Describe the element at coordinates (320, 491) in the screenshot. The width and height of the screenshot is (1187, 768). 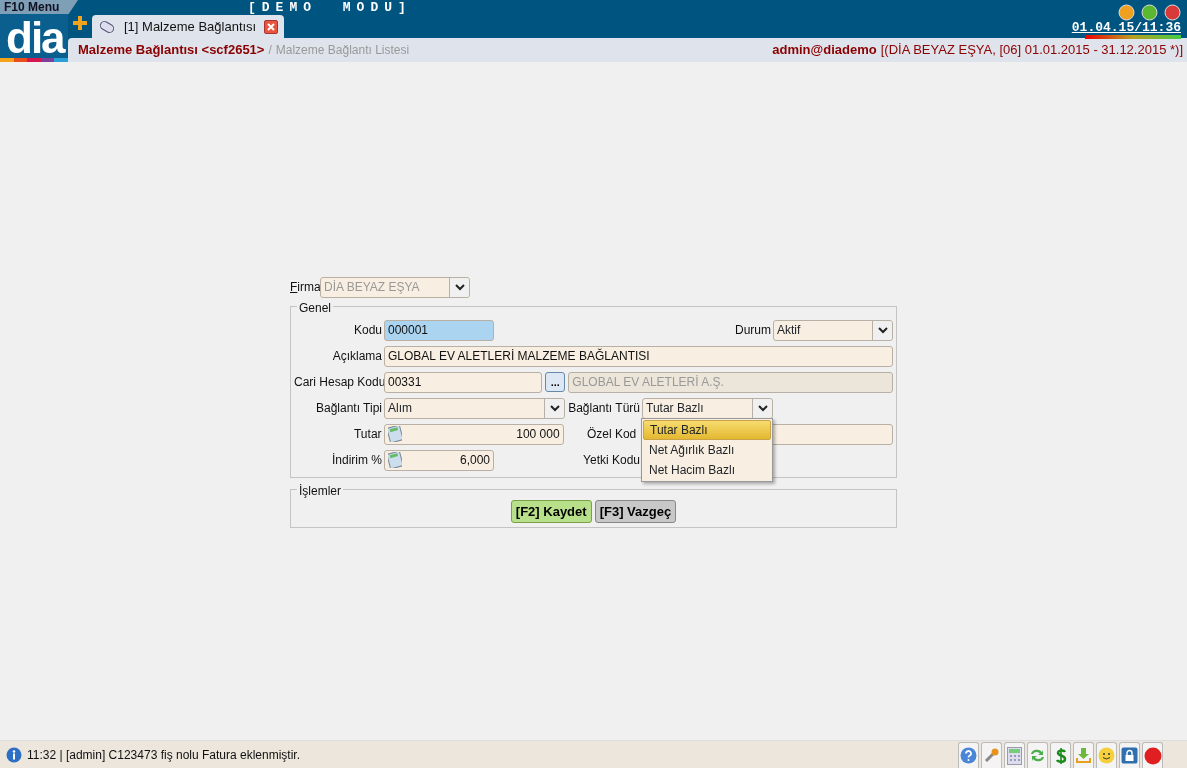
I see `group-title: İşlemler` at that location.